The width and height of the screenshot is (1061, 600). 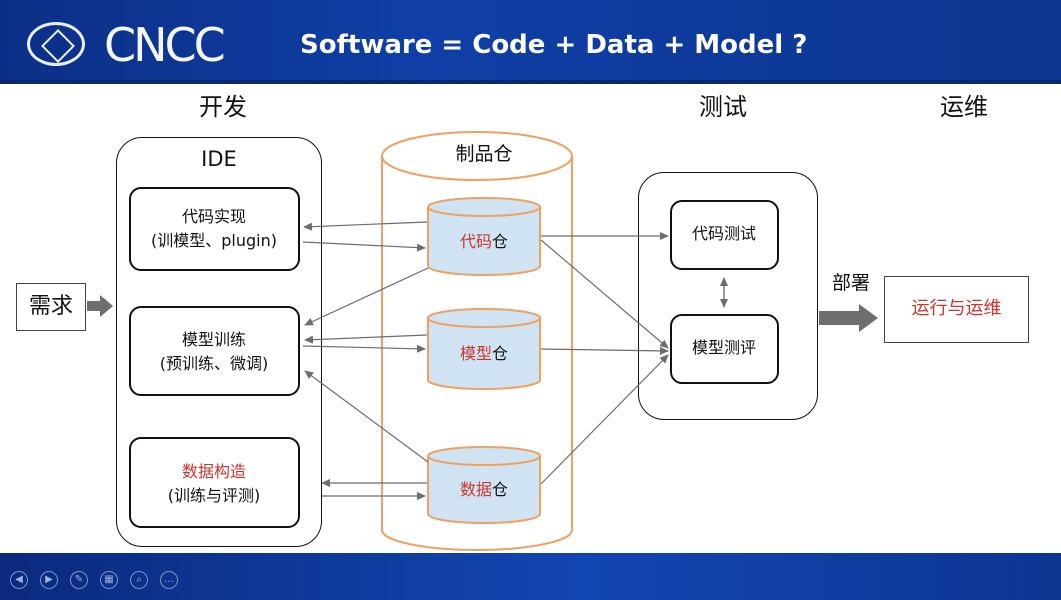 I want to click on zoom-icon: ⌕, so click(x=139, y=580).